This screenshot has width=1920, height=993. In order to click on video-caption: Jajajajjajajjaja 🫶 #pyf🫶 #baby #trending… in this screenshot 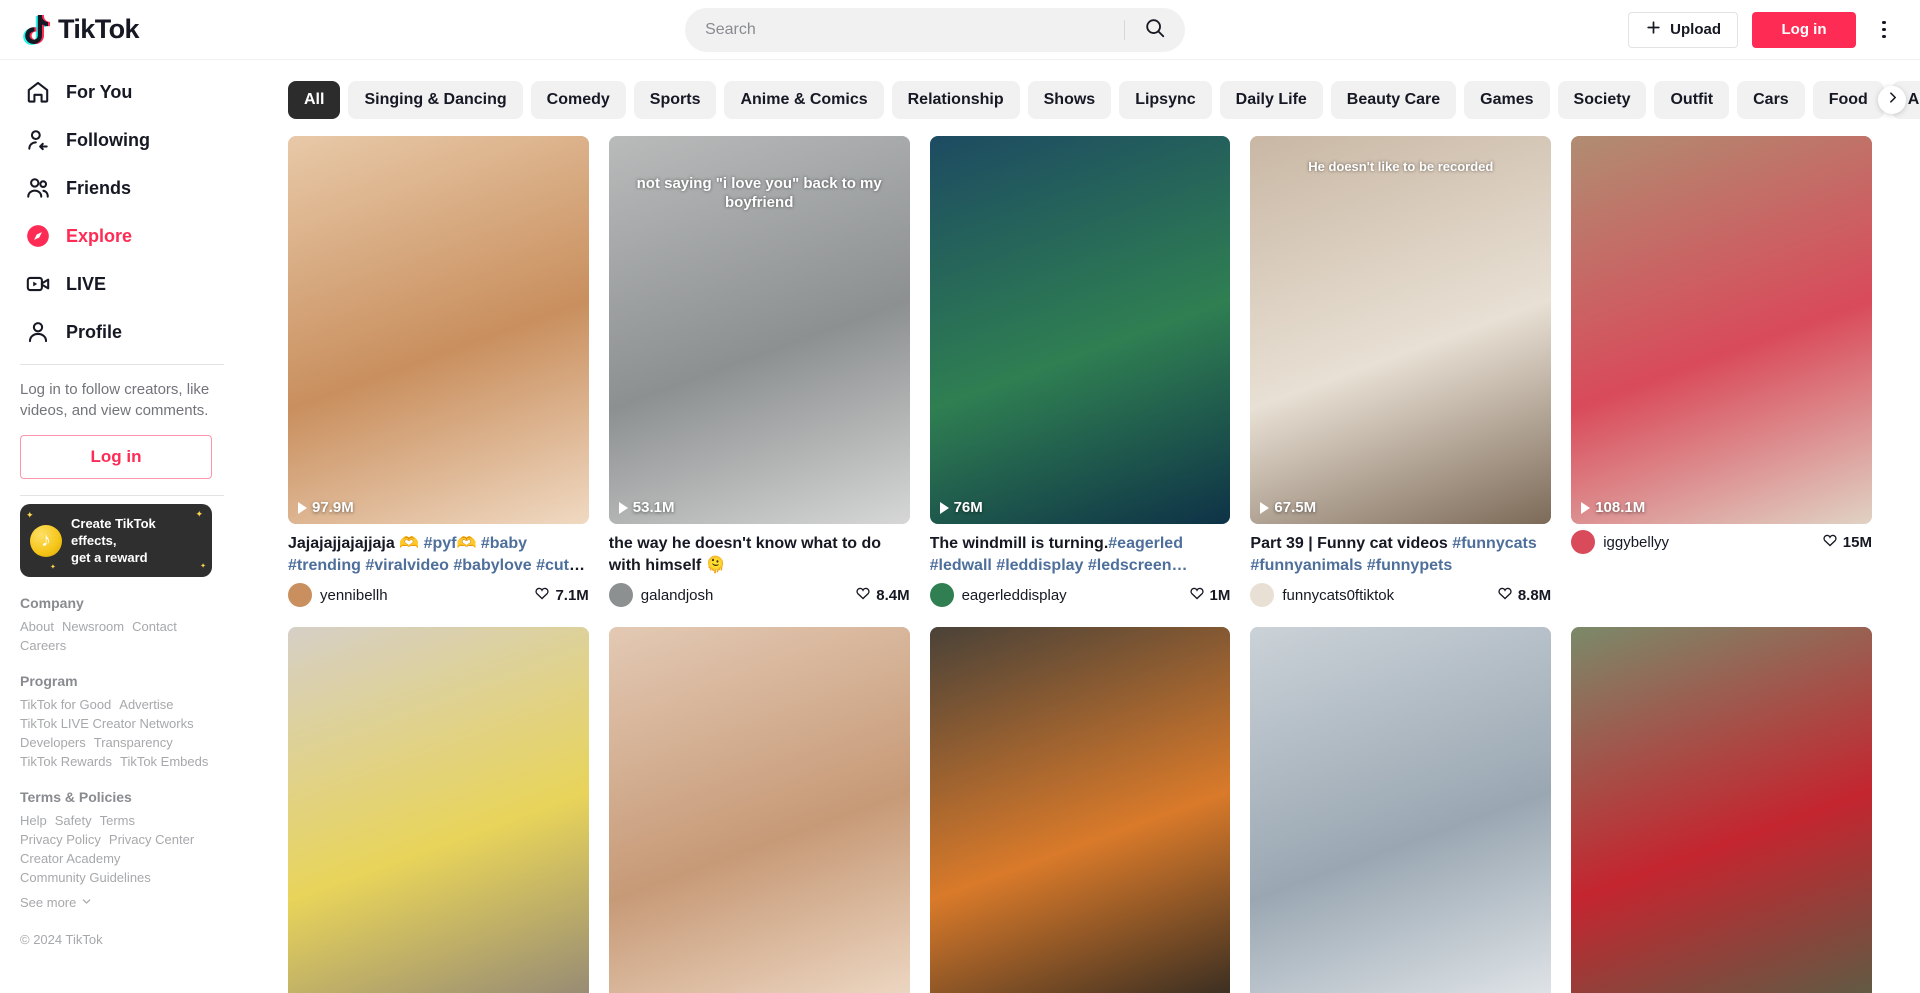, I will do `click(438, 555)`.